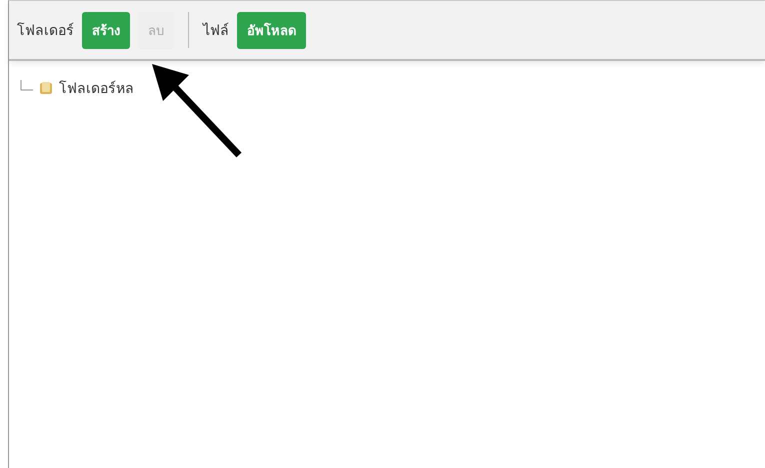 Image resolution: width=765 pixels, height=468 pixels. I want to click on group-label: โฟลเดอร์, so click(45, 31).